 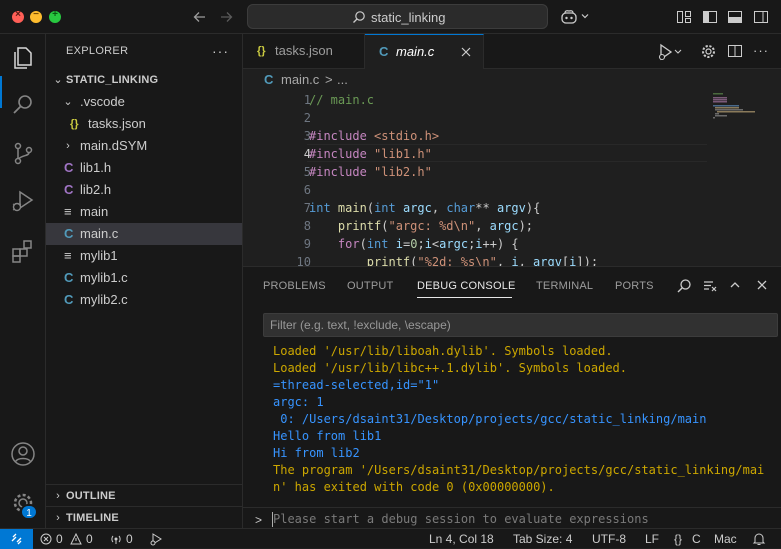 What do you see at coordinates (144, 234) in the screenshot?
I see `tree-item-main-c: C main.c` at bounding box center [144, 234].